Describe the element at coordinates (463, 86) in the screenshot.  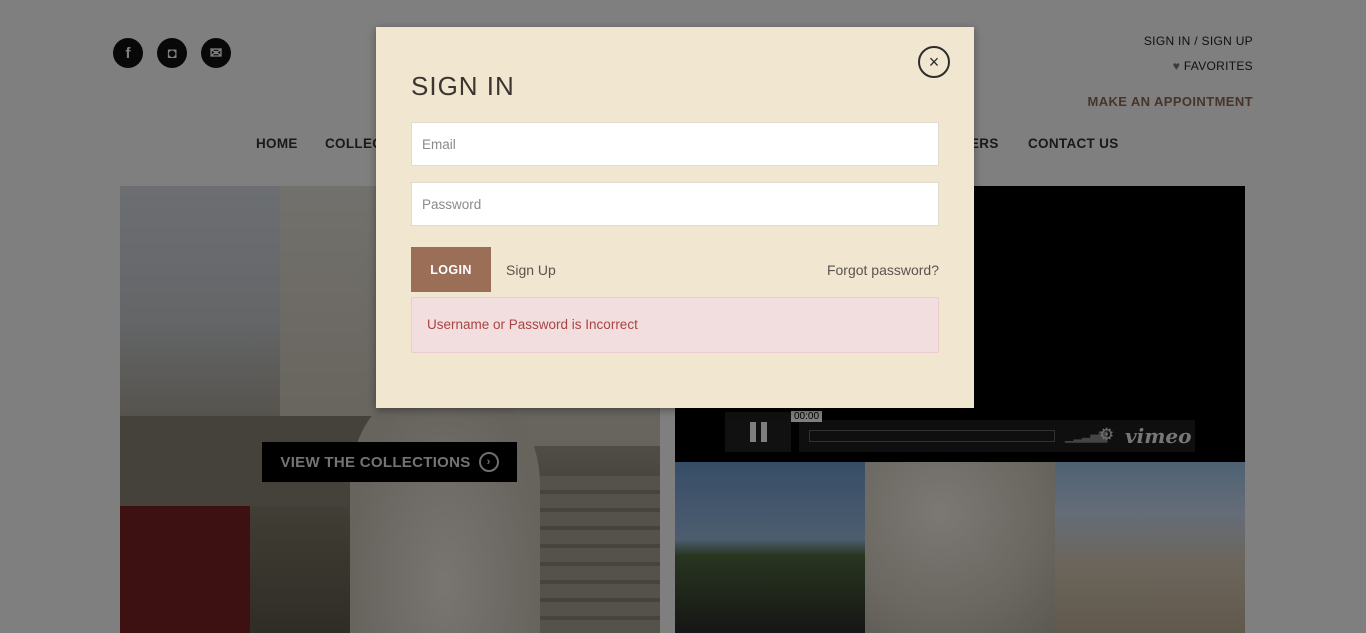
I see `modal-title: SIGN IN` at that location.